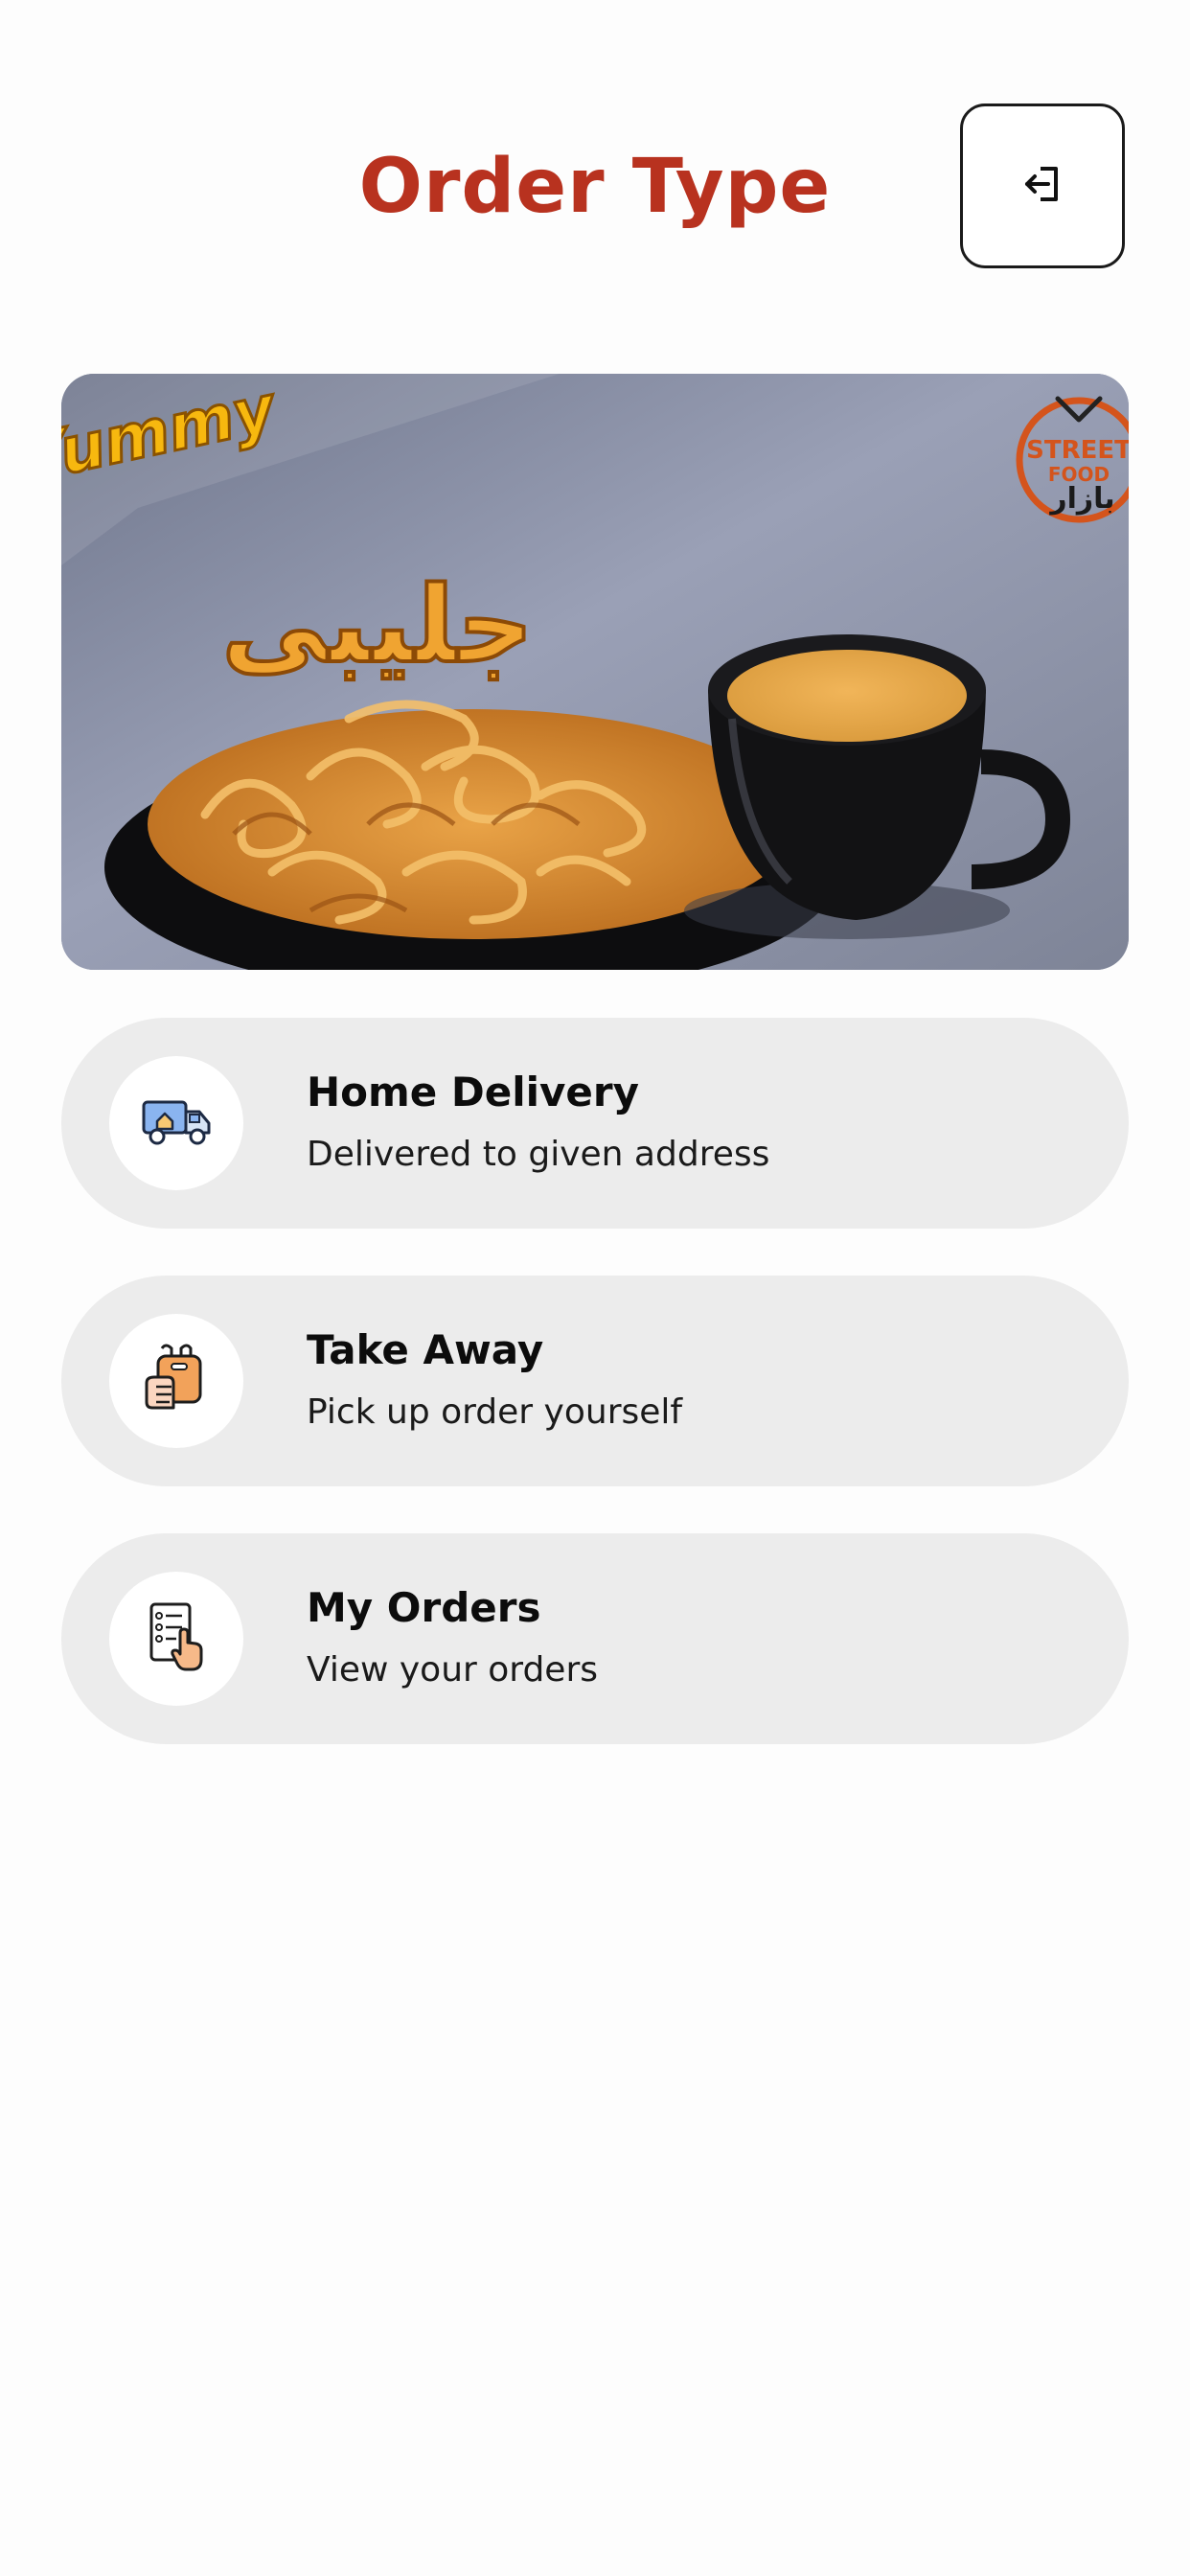 Image resolution: width=1190 pixels, height=2576 pixels. I want to click on delivery-truck-icon, so click(177, 1123).